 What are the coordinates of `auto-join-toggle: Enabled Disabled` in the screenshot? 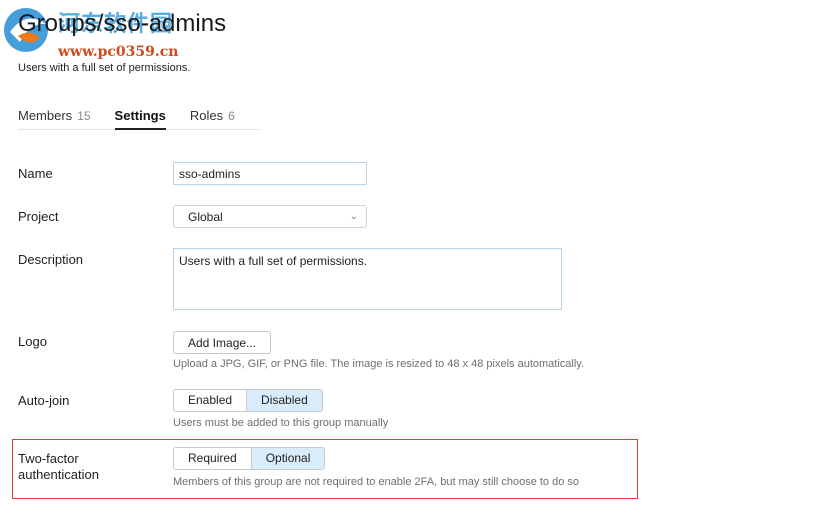 It's located at (248, 400).